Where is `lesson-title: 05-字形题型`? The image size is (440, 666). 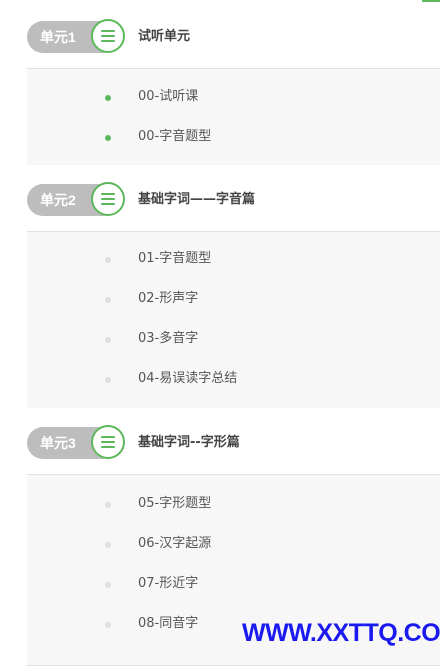
lesson-title: 05-字形题型 is located at coordinates (174, 504).